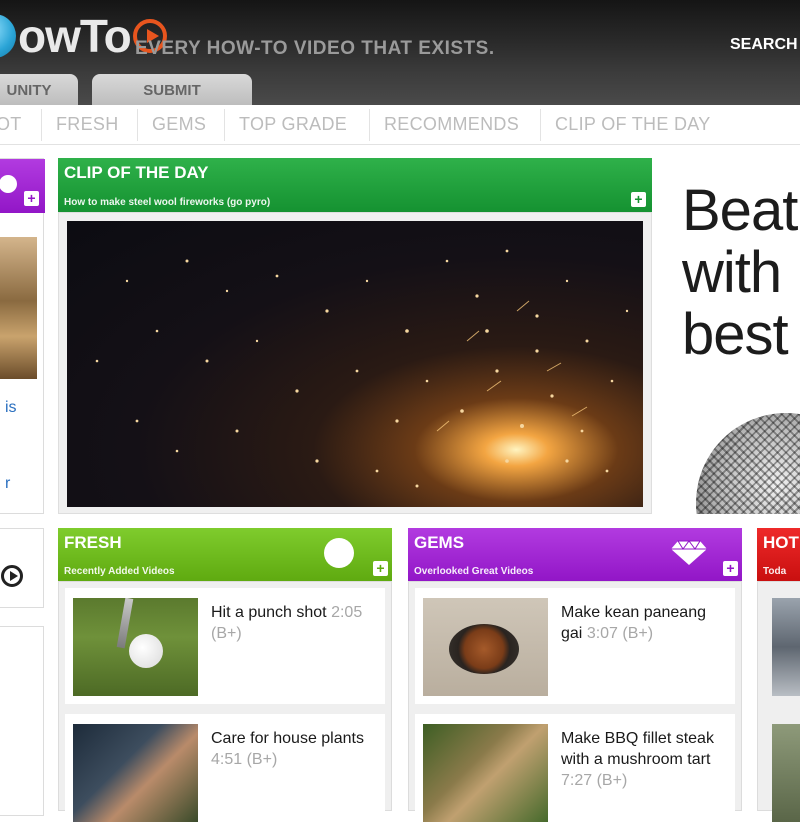  I want to click on advertisement: Beat with best, so click(733, 336).